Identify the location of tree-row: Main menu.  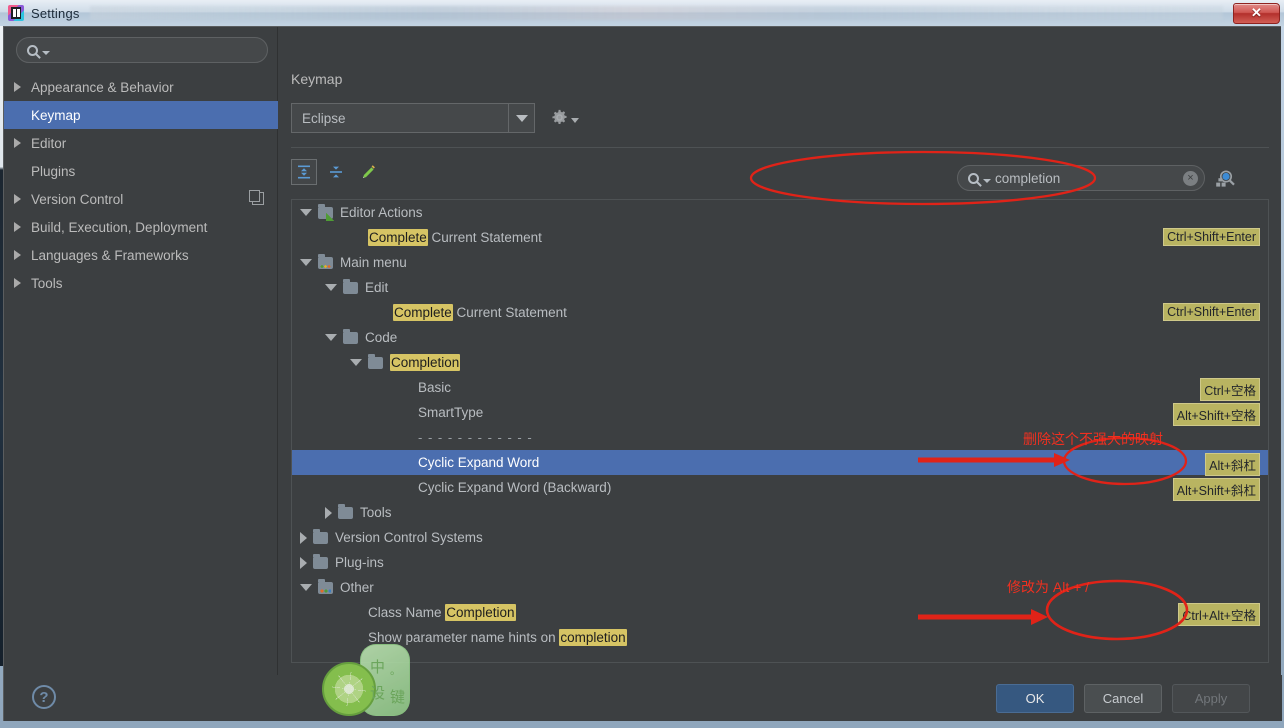
(780, 262).